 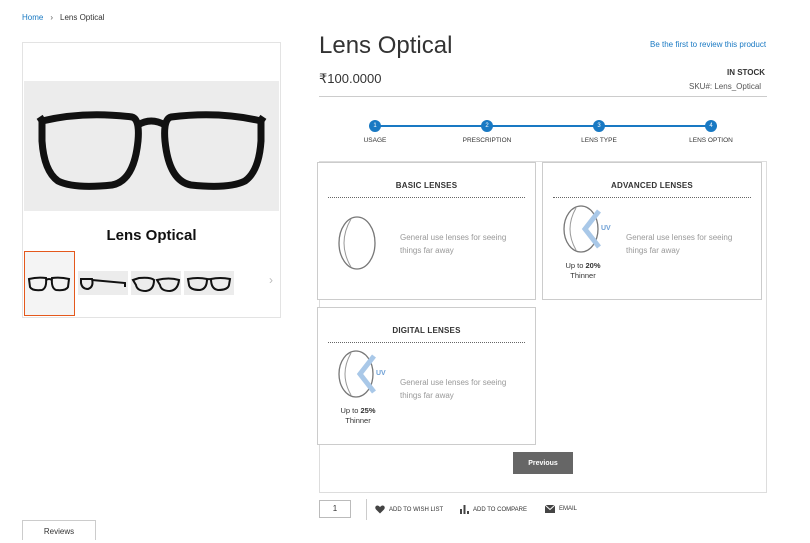 What do you see at coordinates (357, 243) in the screenshot?
I see `lens-icon` at bounding box center [357, 243].